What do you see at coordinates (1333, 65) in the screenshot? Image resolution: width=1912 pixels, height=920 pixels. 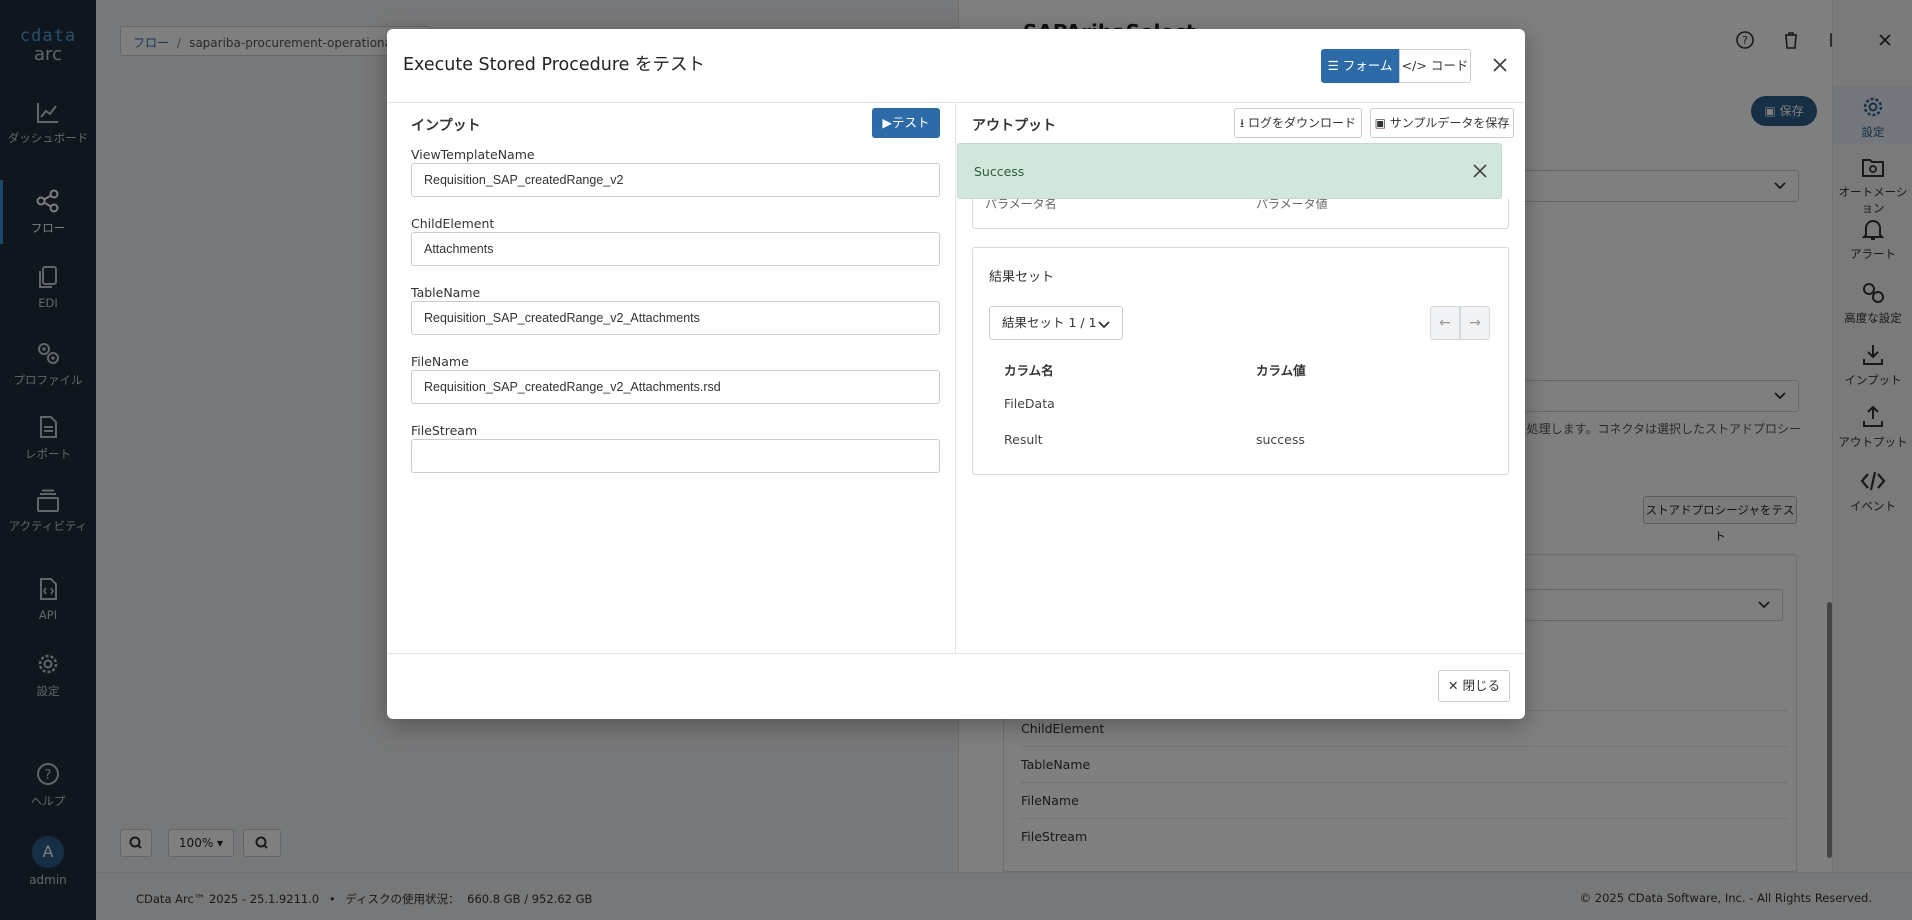 I see `list-icon: ☰` at bounding box center [1333, 65].